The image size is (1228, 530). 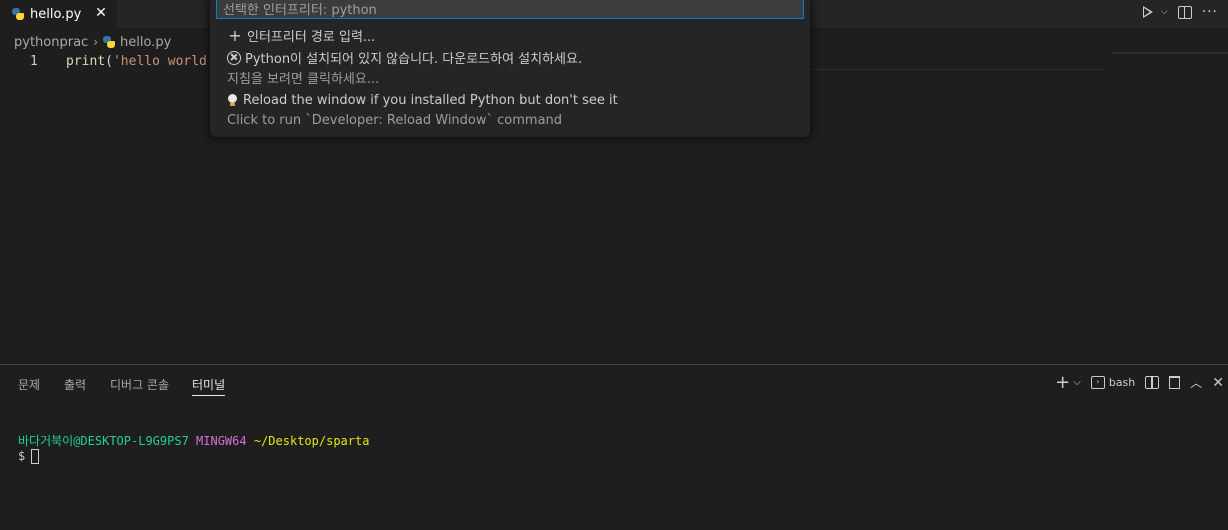 I want to click on chevron-up-icon: ︿, so click(x=1196, y=382).